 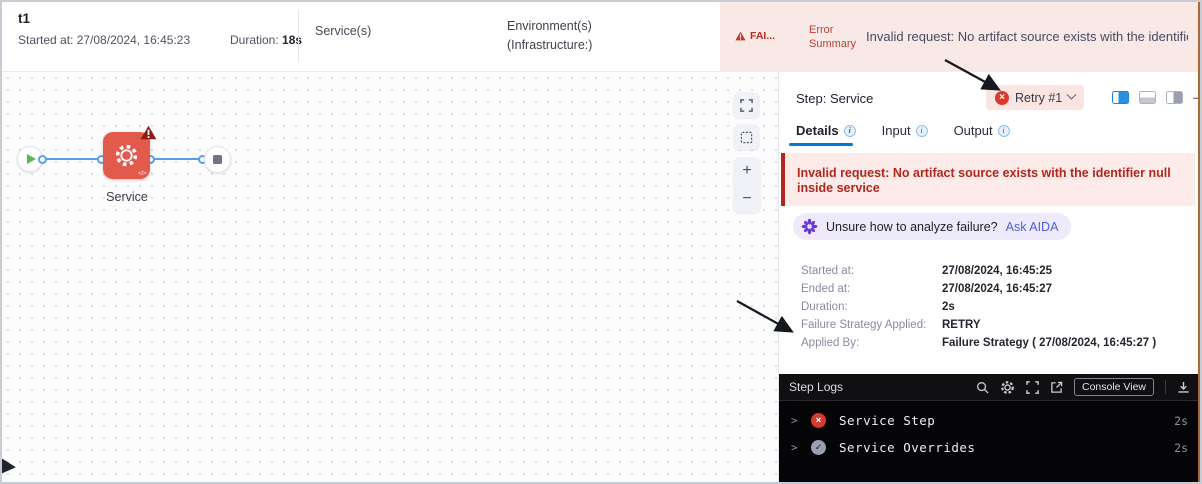 I want to click on stop-icon, so click(x=217, y=159).